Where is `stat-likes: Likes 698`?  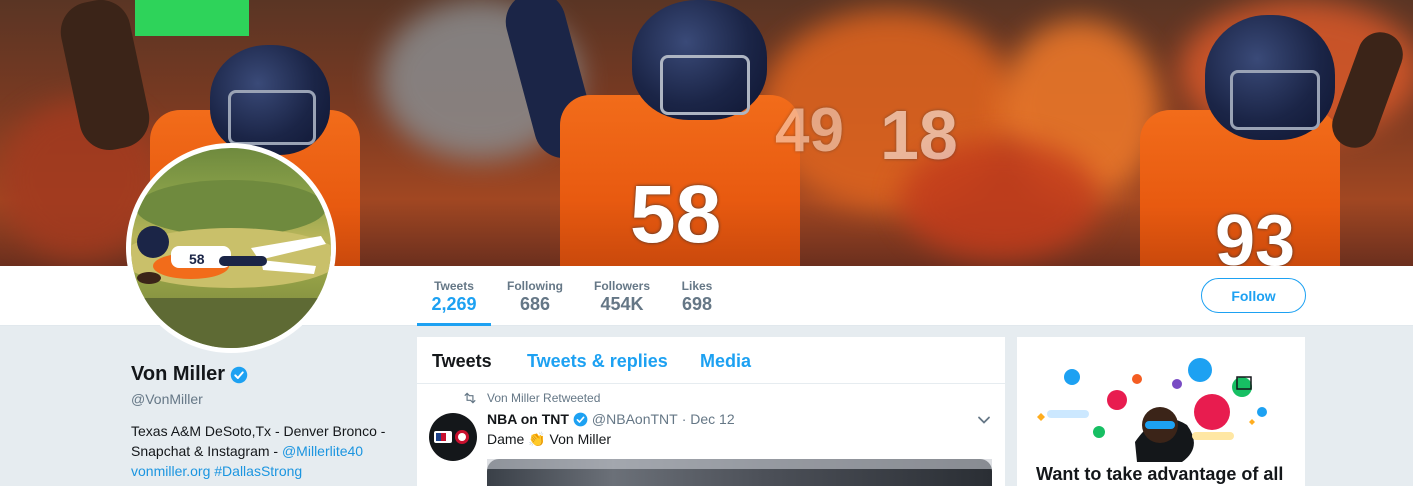
stat-likes: Likes 698 is located at coordinates (697, 296).